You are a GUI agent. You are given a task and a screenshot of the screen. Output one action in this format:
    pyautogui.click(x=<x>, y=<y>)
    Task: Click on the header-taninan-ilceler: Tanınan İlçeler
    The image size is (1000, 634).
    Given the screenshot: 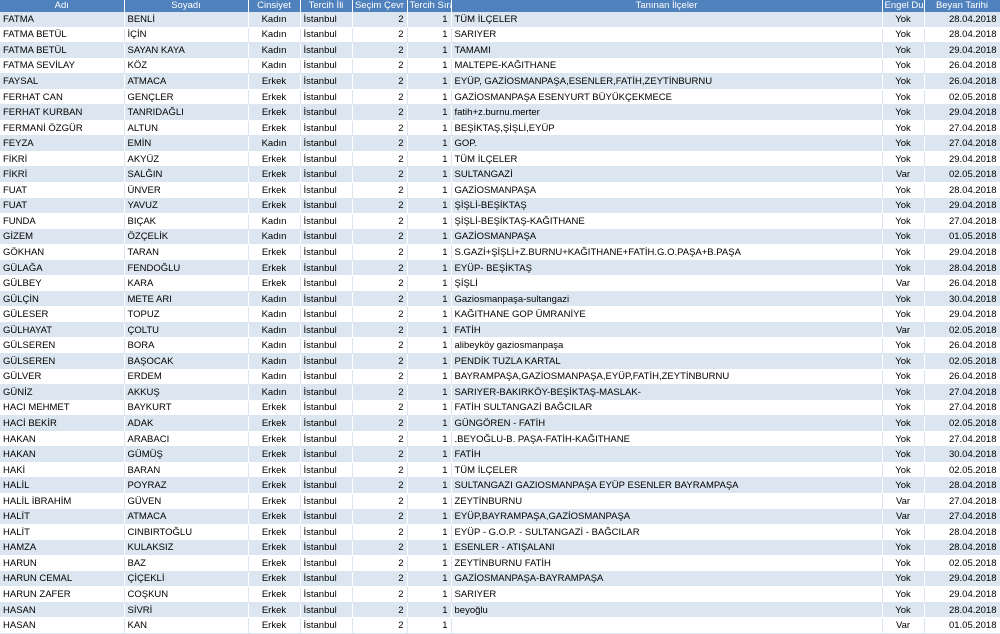 What is the action you would take?
    pyautogui.click(x=667, y=6)
    